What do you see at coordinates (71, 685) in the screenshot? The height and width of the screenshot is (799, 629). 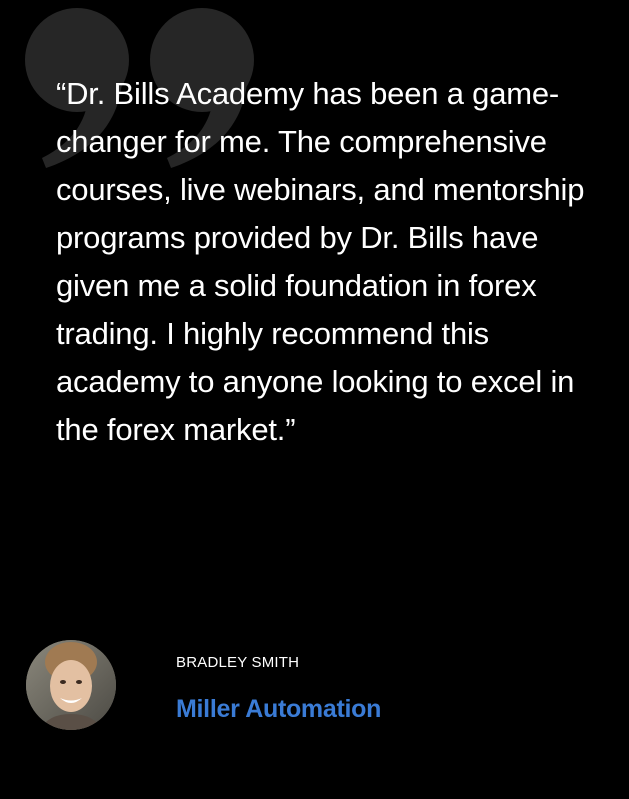 I see `avatar` at bounding box center [71, 685].